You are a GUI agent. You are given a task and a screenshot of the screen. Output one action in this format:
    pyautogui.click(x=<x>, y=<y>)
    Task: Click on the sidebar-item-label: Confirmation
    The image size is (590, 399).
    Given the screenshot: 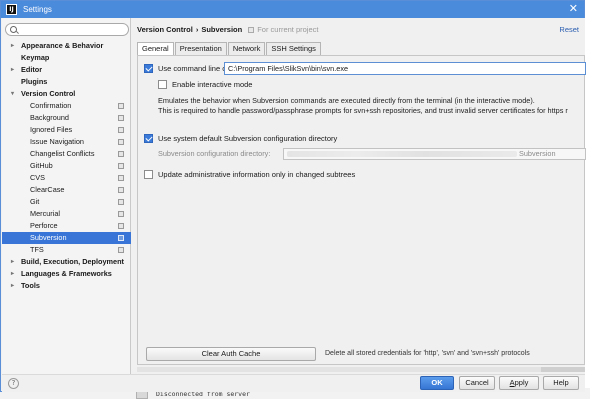 What is the action you would take?
    pyautogui.click(x=51, y=105)
    